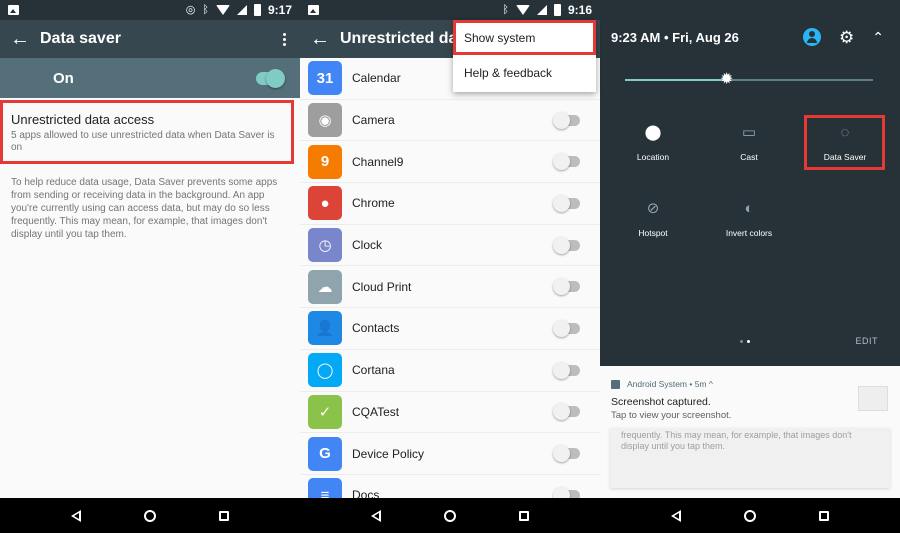 The height and width of the screenshot is (533, 900). I want to click on tile-label: Hotspot, so click(653, 233).